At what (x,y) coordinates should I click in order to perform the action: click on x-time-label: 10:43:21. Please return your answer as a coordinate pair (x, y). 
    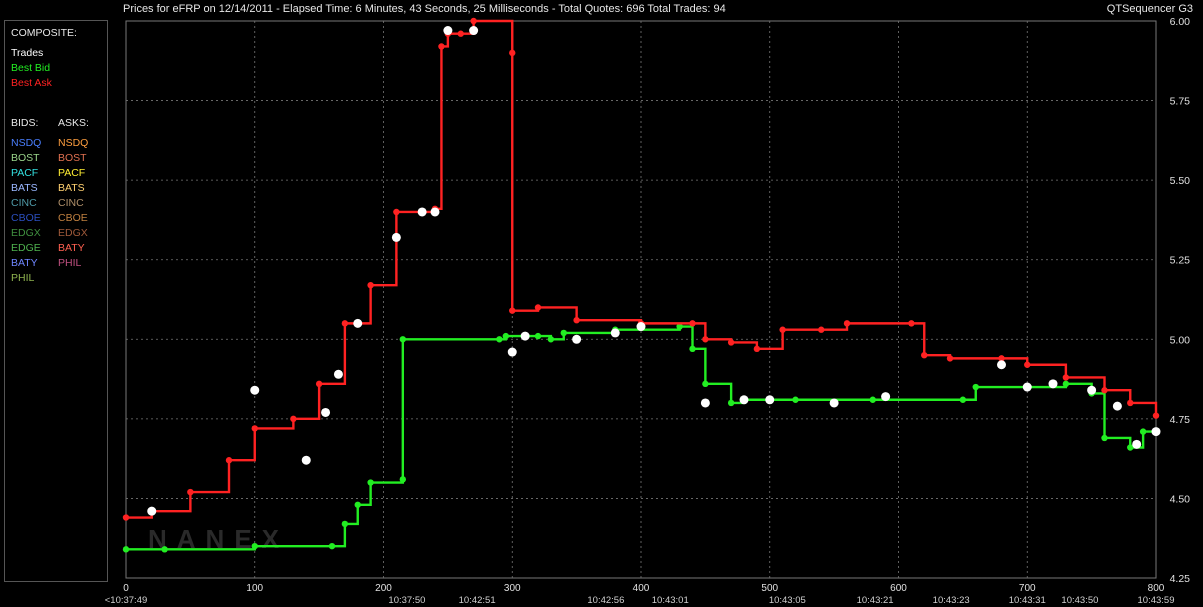
    Looking at the image, I should click on (875, 600).